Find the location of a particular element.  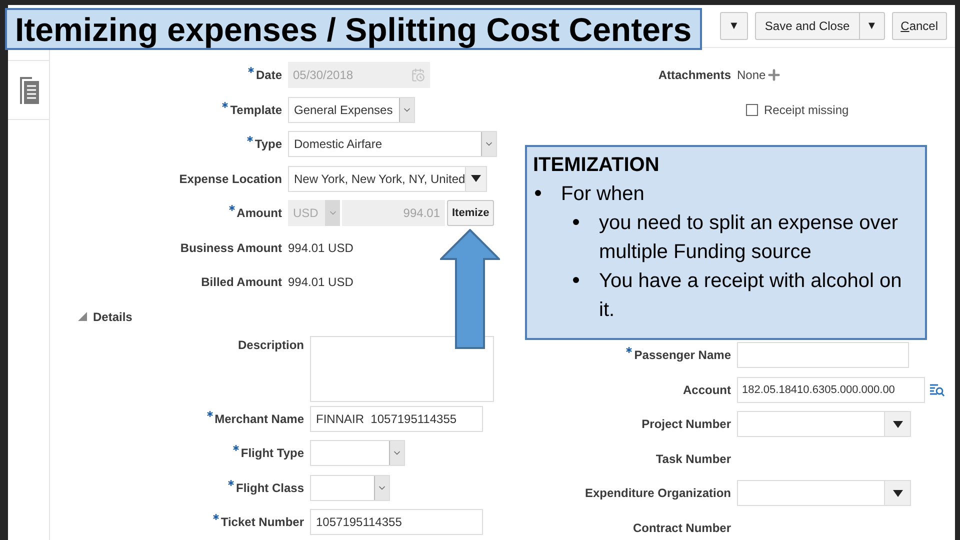

save-and-close-button: Save and Close is located at coordinates (807, 26).